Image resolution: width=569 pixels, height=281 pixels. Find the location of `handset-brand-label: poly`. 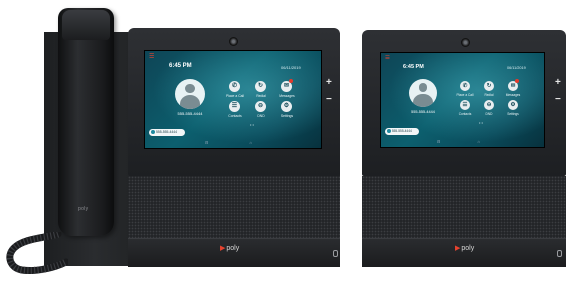

handset-brand-label: poly is located at coordinates (83, 209).